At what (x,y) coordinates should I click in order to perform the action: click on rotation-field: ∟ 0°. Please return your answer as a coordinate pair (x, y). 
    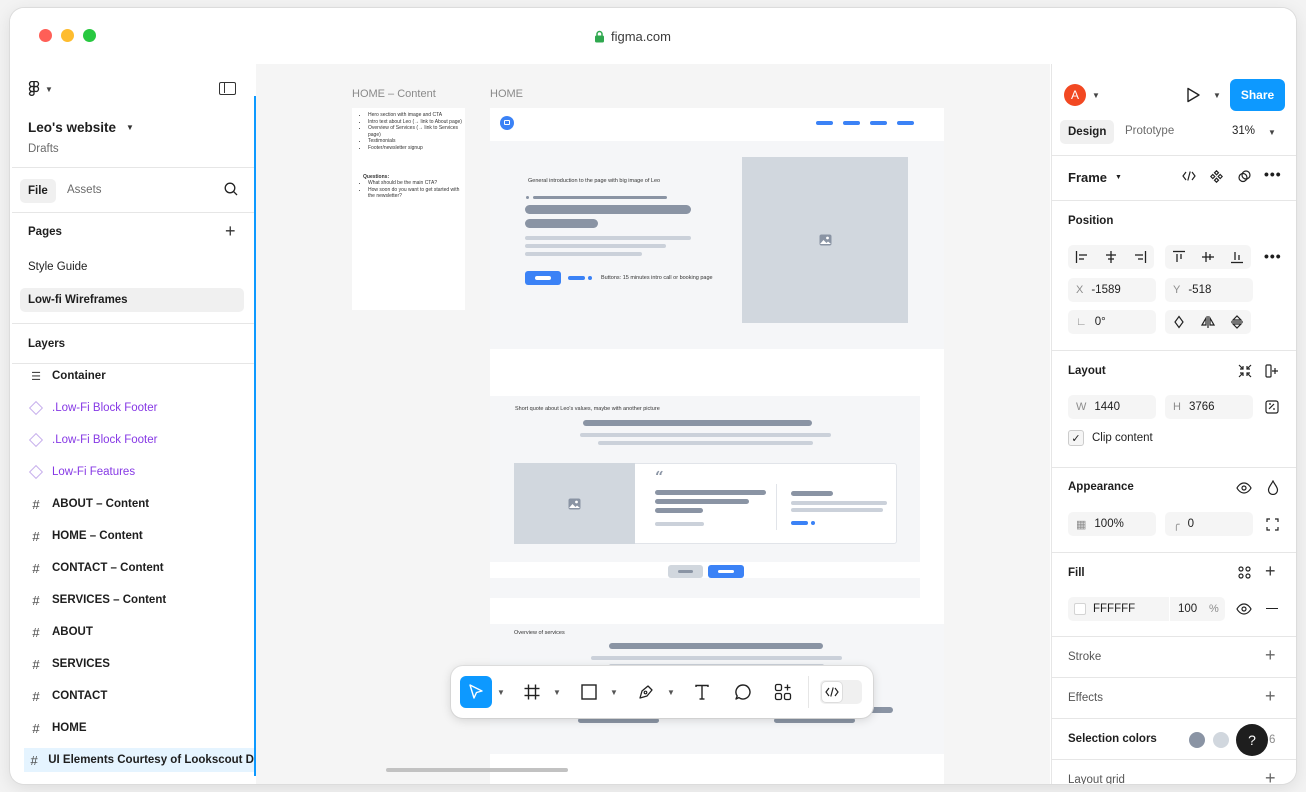
    Looking at the image, I should click on (1112, 322).